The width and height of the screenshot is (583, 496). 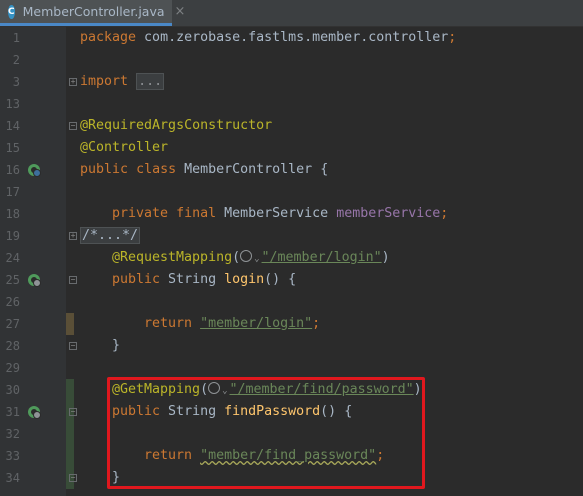 What do you see at coordinates (322, 257) in the screenshot?
I see `url-string-link: "/member/login"` at bounding box center [322, 257].